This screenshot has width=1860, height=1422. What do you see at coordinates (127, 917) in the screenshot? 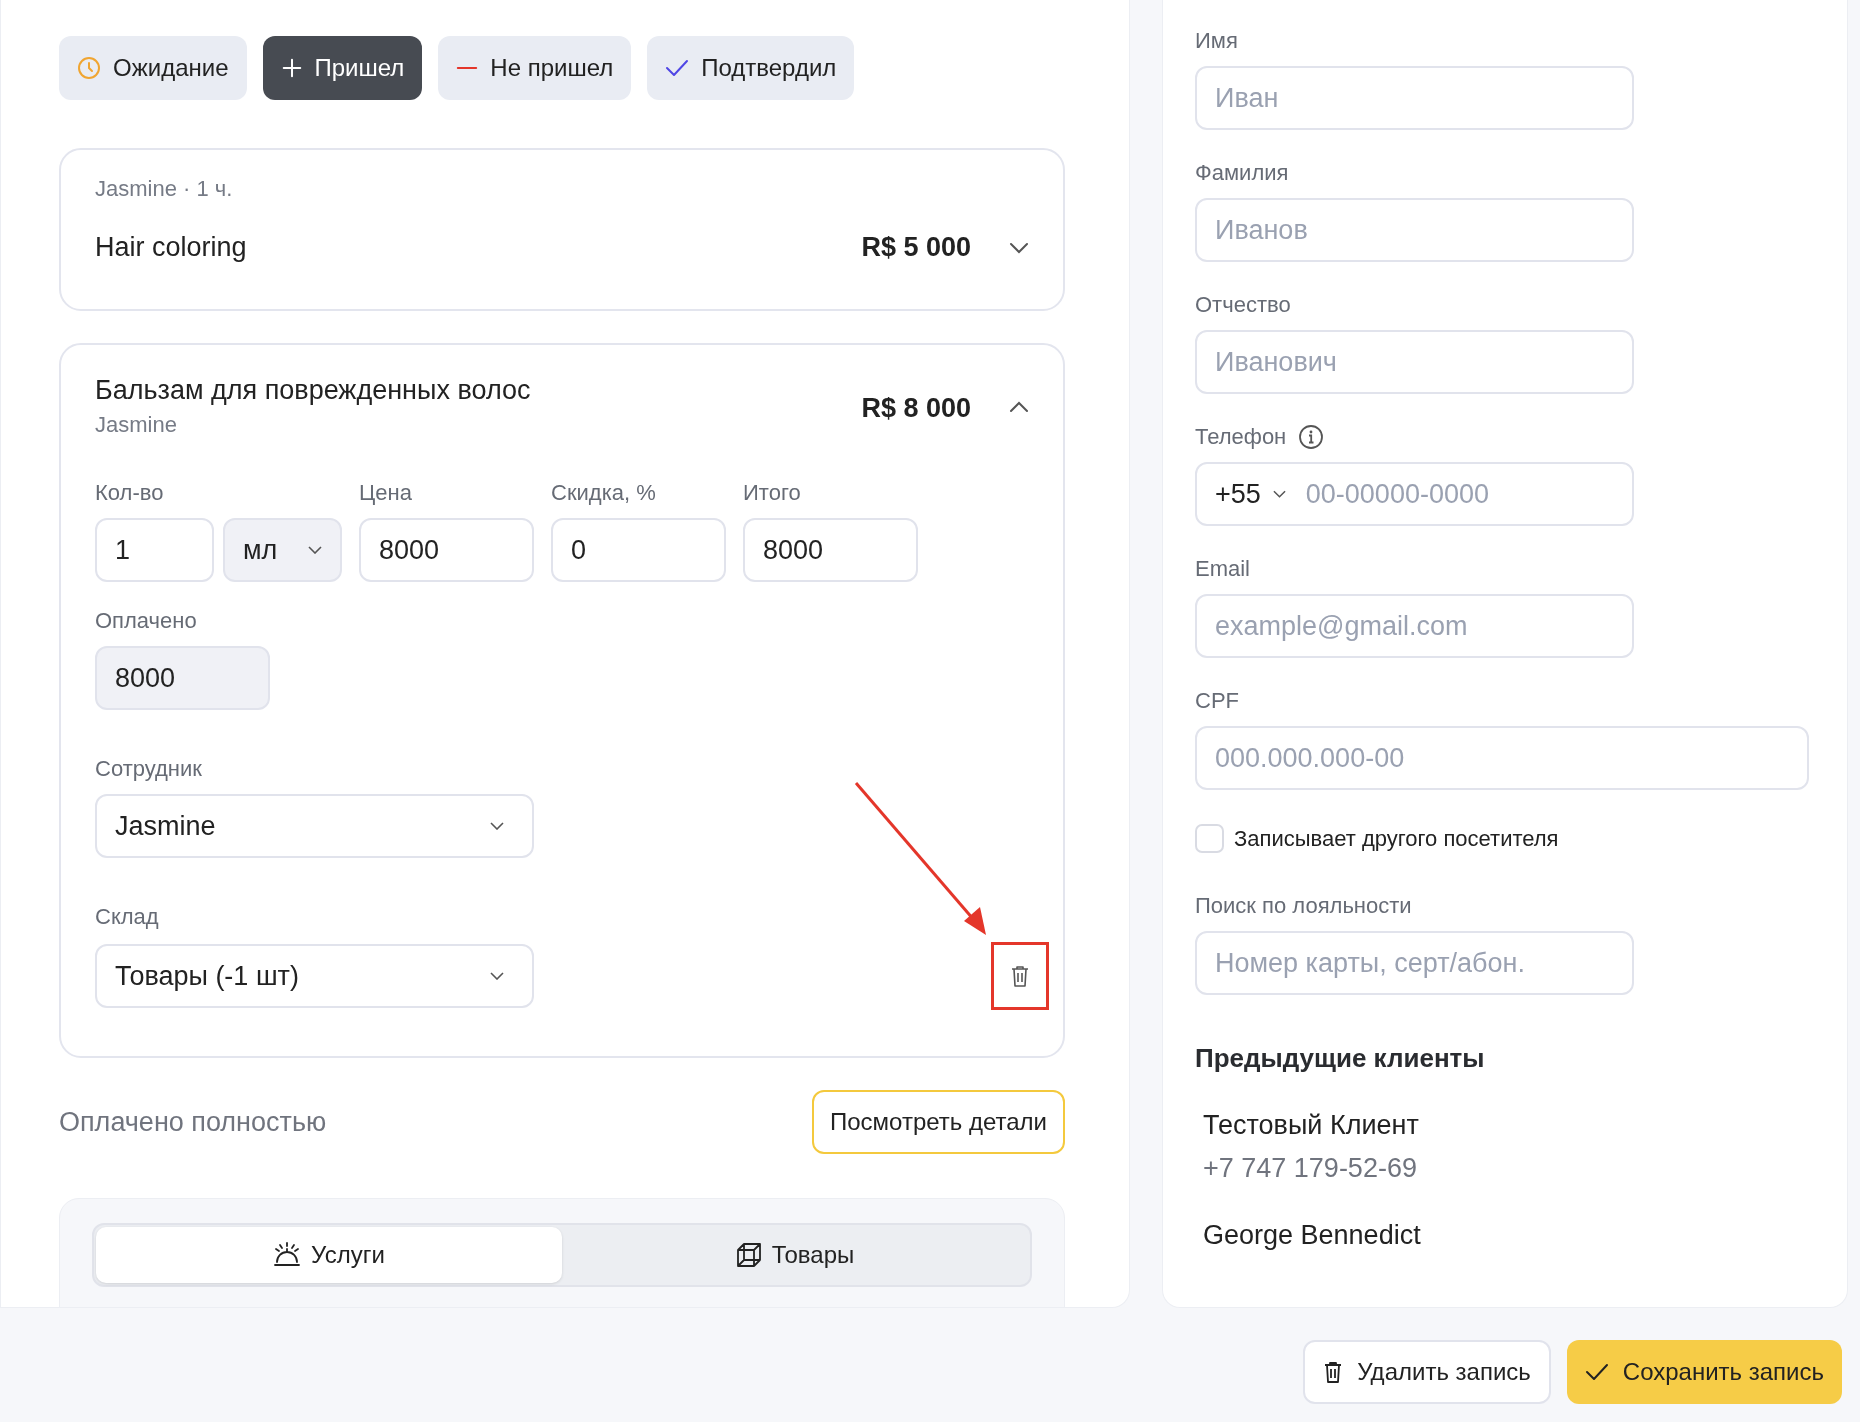
I see `field-label: Склад` at bounding box center [127, 917].